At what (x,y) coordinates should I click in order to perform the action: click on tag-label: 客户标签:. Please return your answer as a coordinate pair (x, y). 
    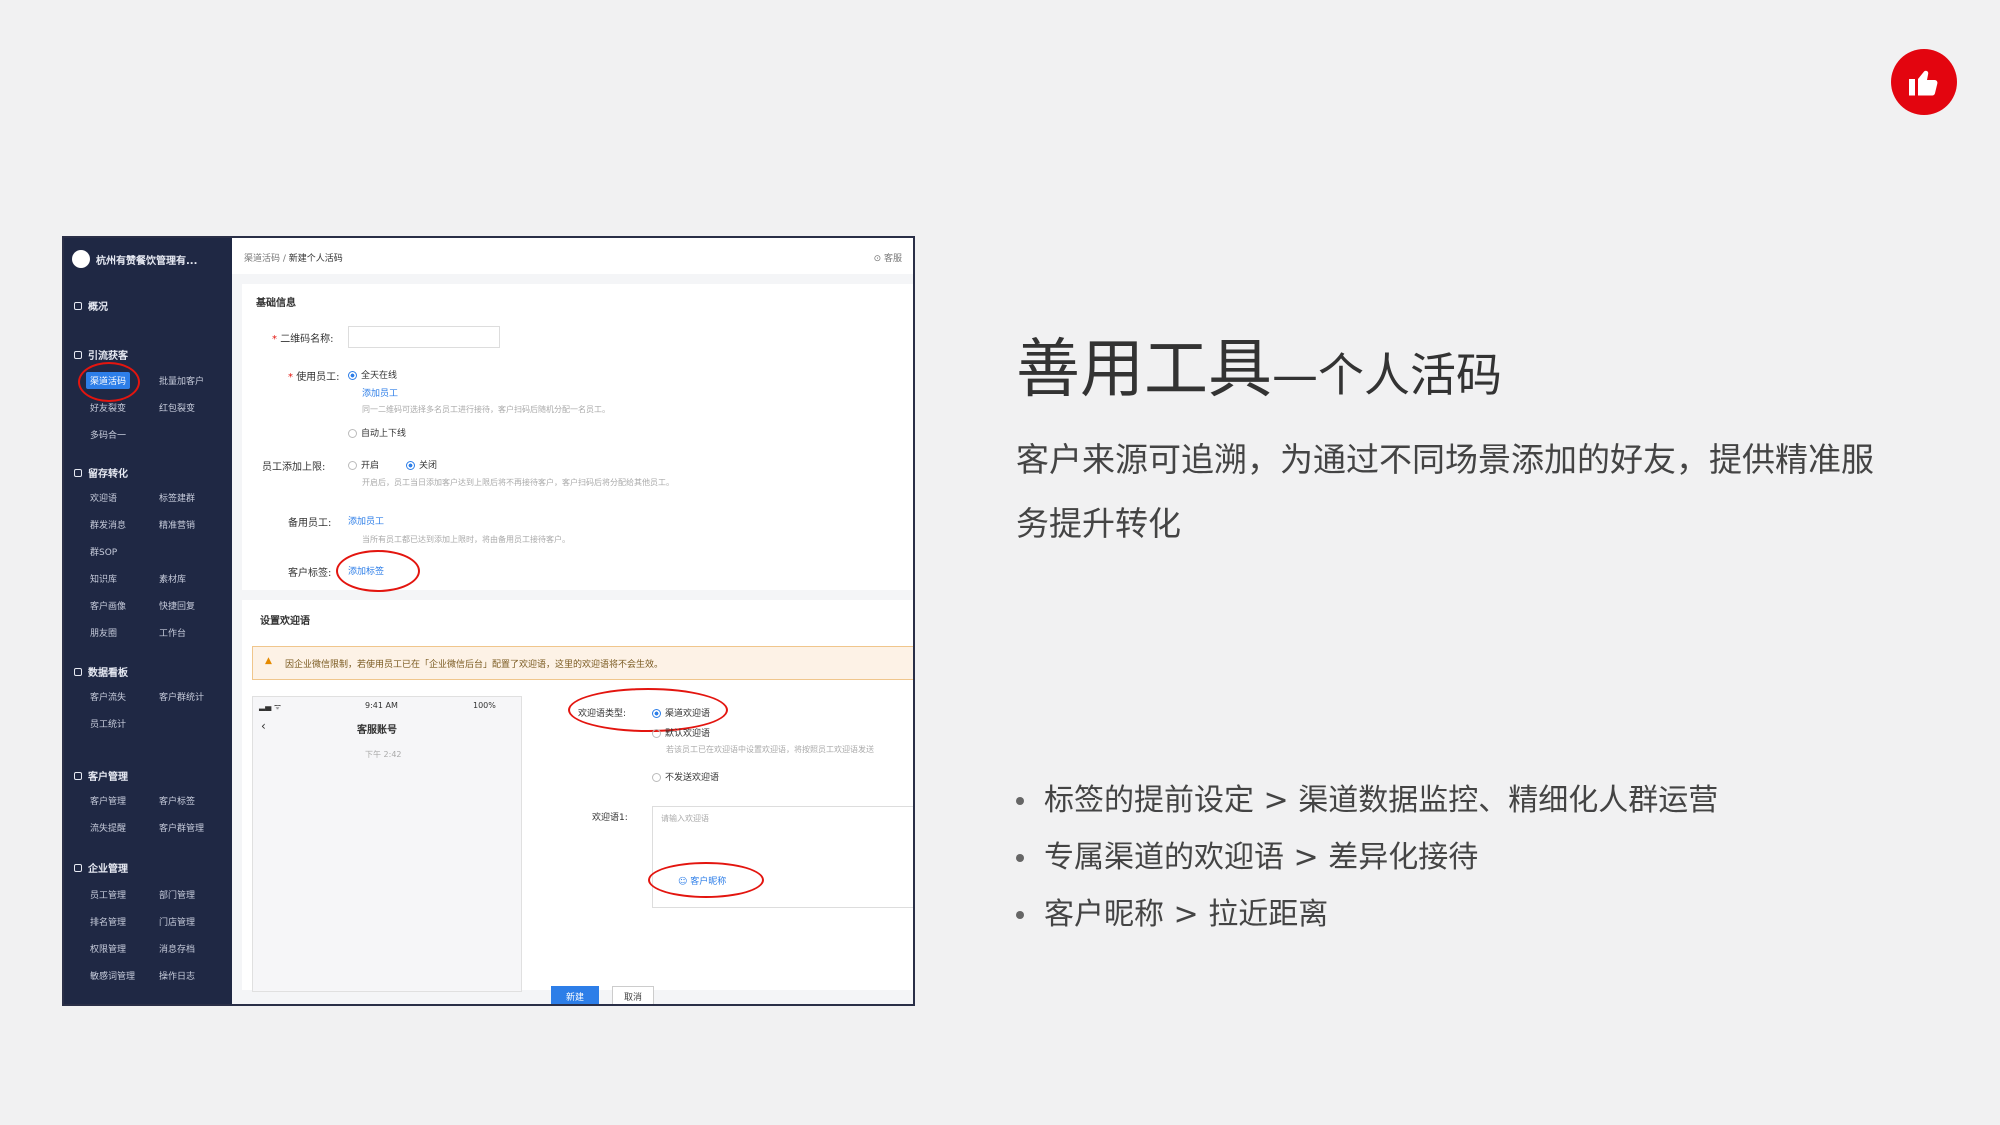
    Looking at the image, I should click on (310, 573).